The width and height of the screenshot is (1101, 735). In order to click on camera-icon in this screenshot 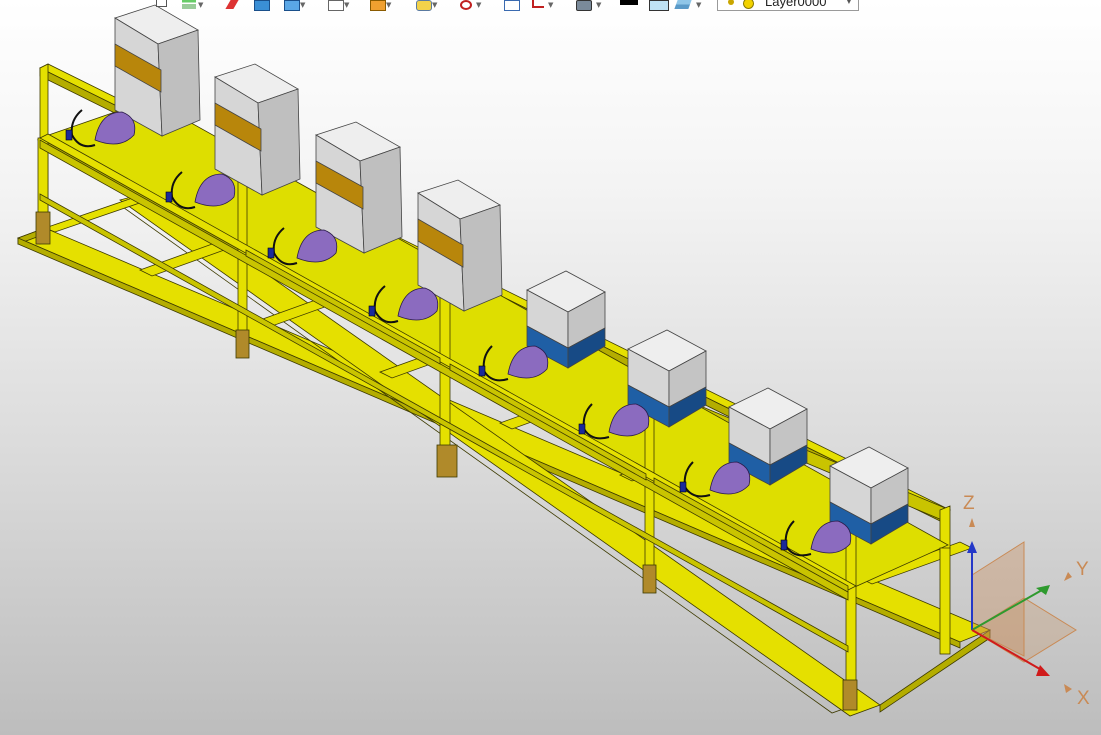, I will do `click(424, 5)`.